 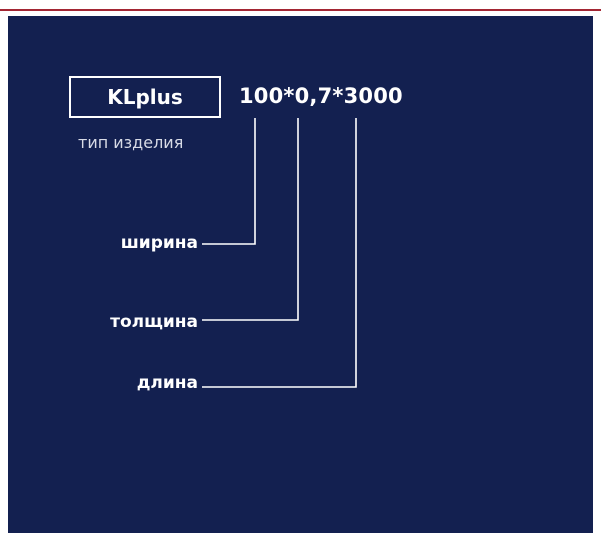 What do you see at coordinates (159, 243) in the screenshot?
I see `width-label: ширина` at bounding box center [159, 243].